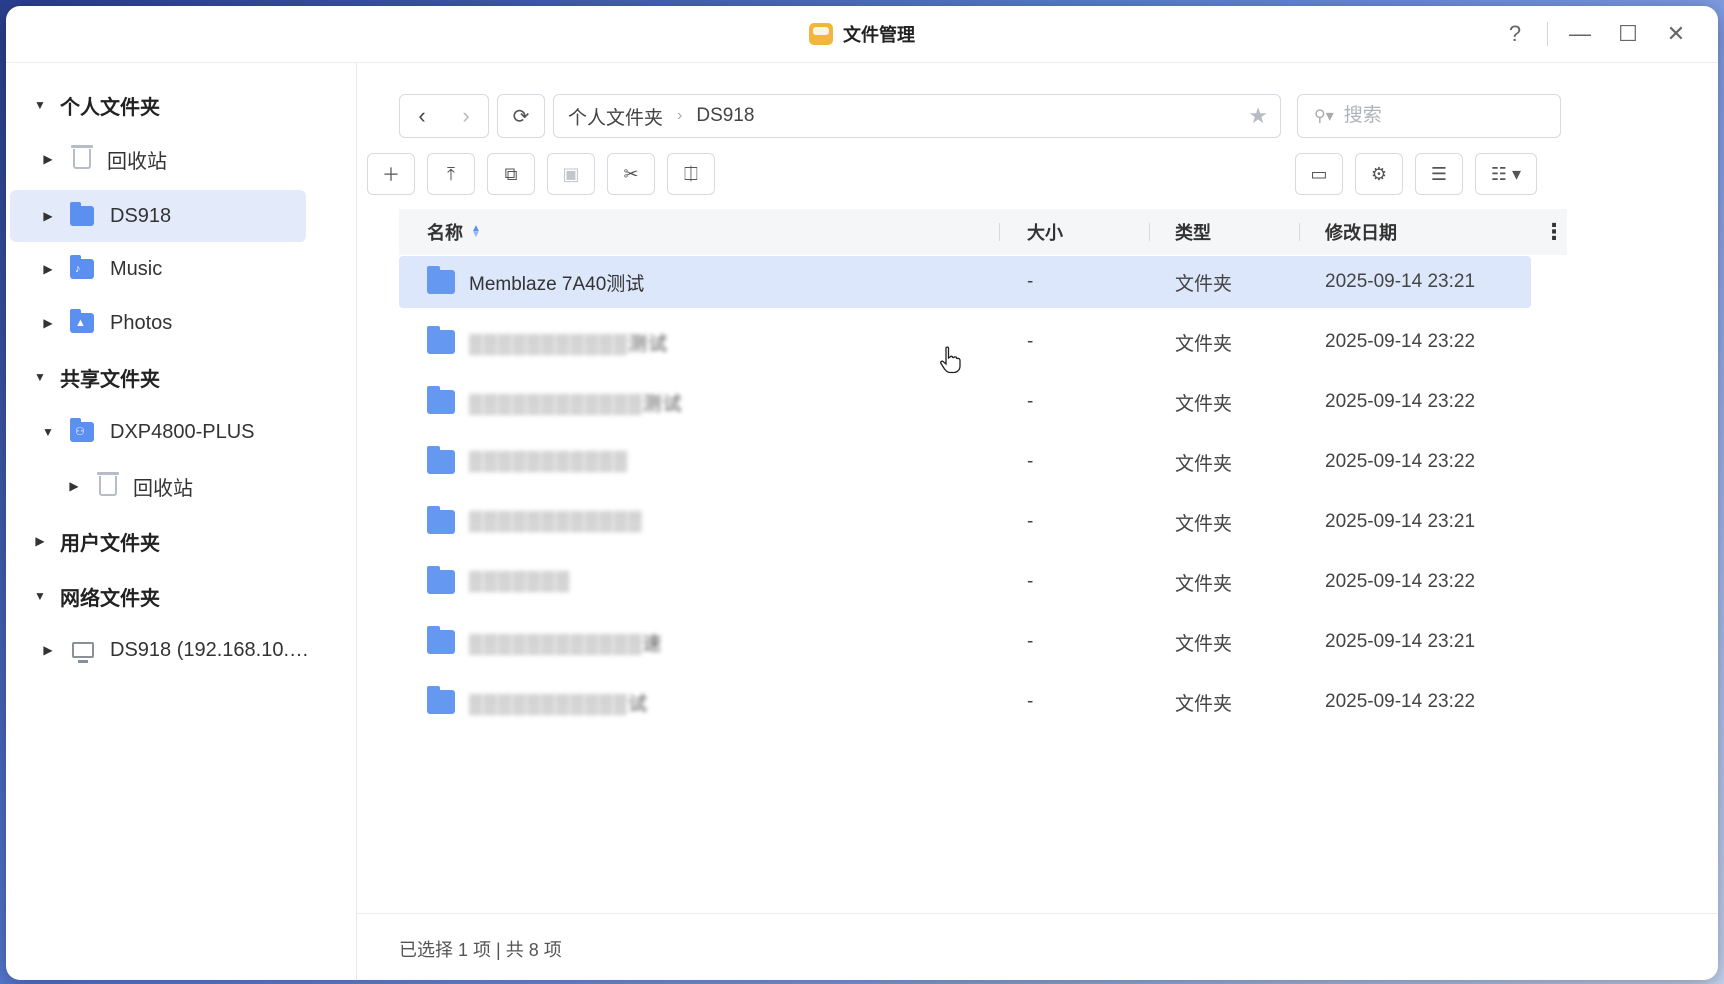  Describe the element at coordinates (95, 105) in the screenshot. I see `sidebar-group-personal: ▼ 个人文件夹` at that location.